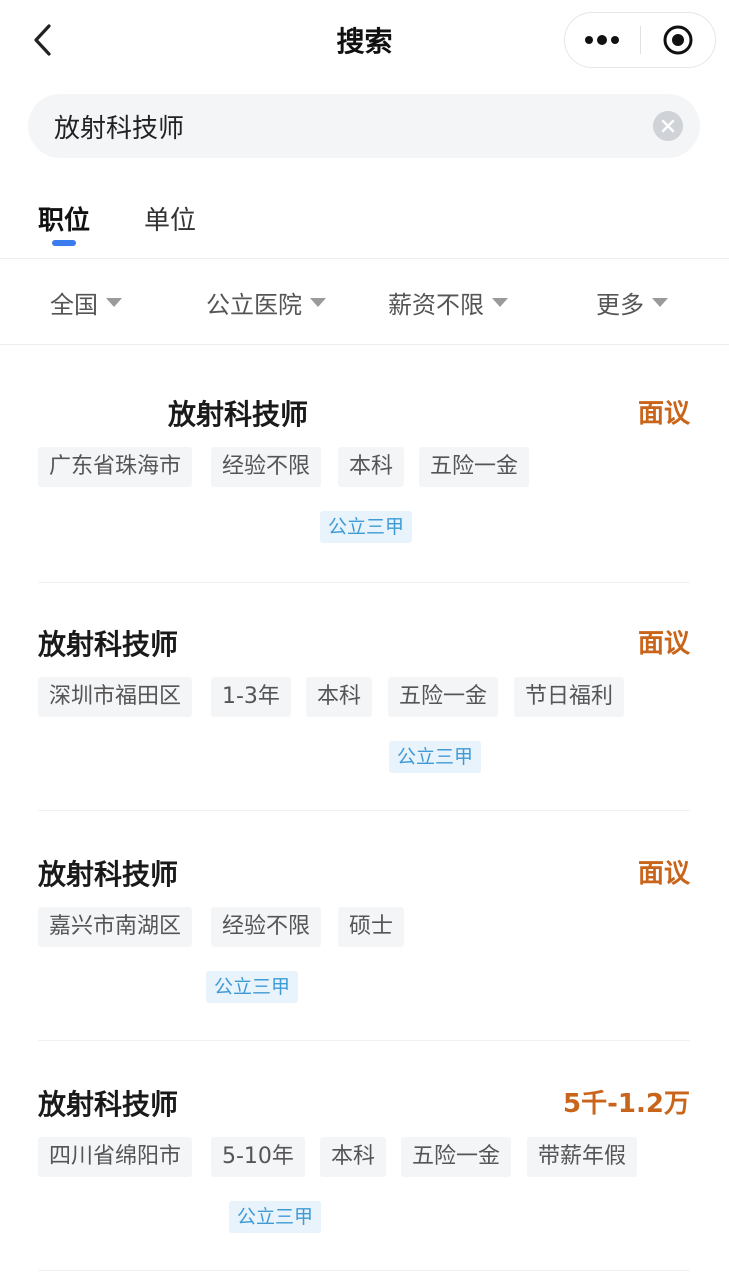 This screenshot has height=1280, width=729. I want to click on filter-more: 更多, so click(632, 302).